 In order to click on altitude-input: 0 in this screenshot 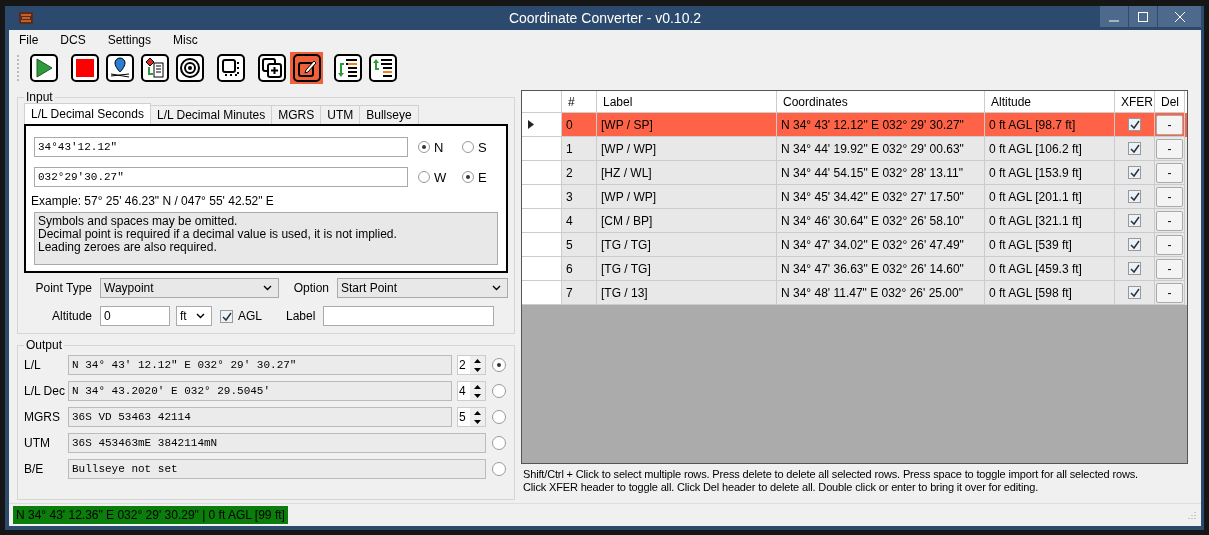, I will do `click(135, 316)`.